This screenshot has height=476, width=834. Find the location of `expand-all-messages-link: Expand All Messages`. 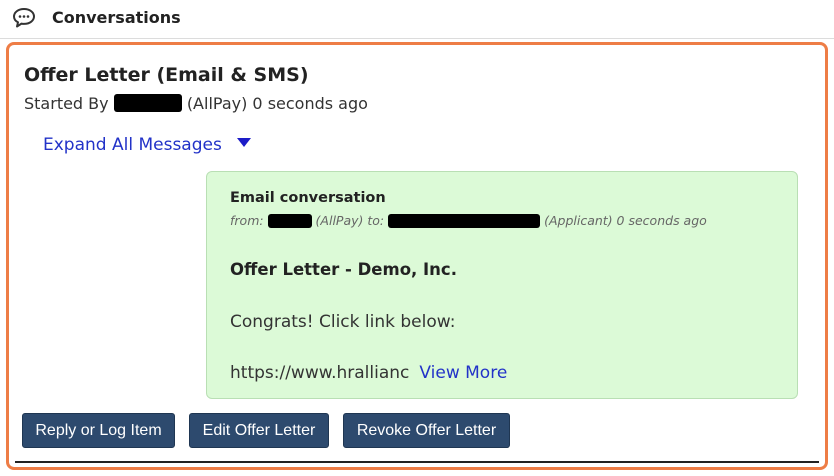

expand-all-messages-link: Expand All Messages is located at coordinates (147, 145).